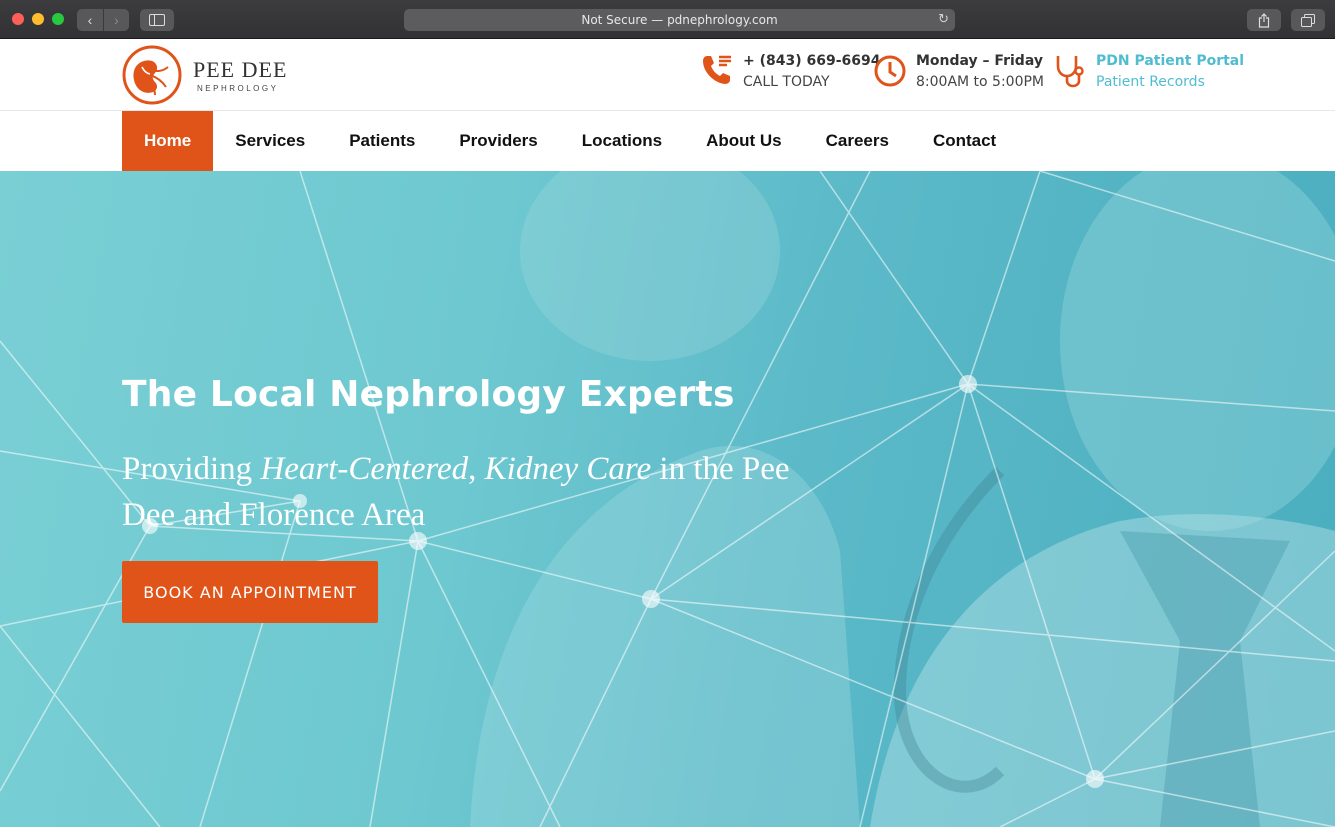 The height and width of the screenshot is (827, 1335). Describe the element at coordinates (240, 69) in the screenshot. I see `logo-name: PEE DEE` at that location.